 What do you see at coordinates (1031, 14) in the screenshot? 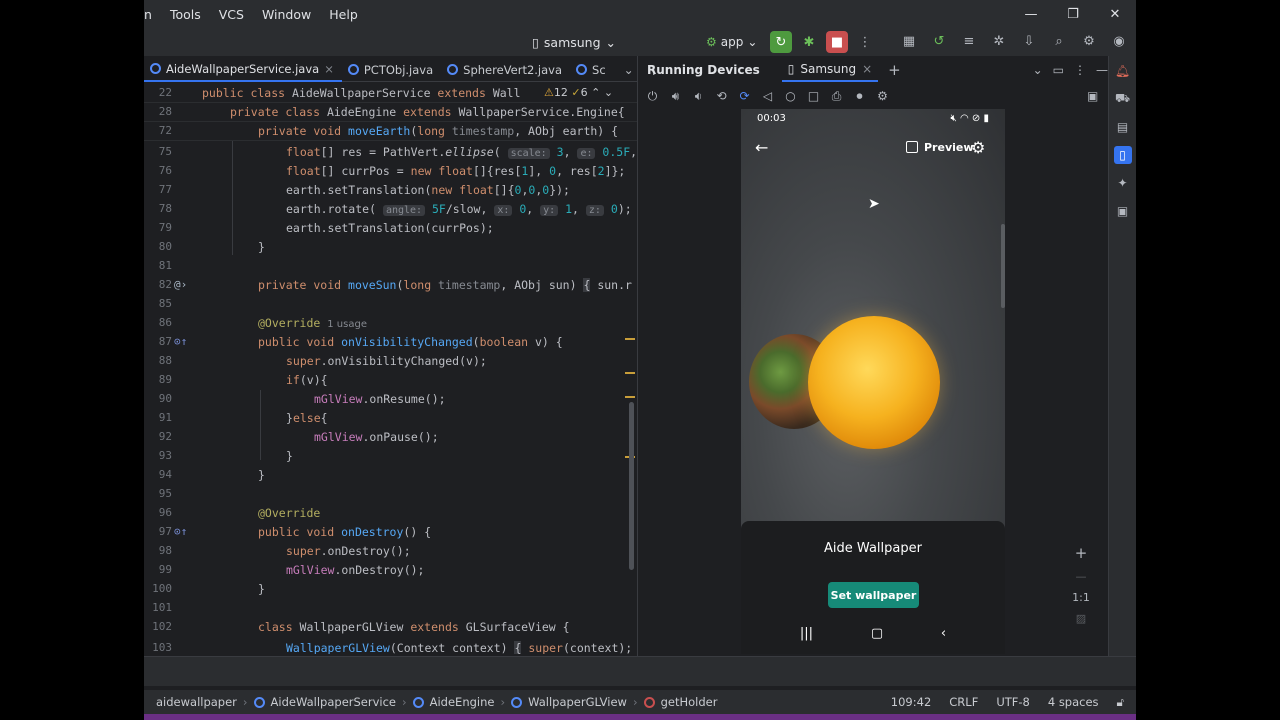
I see `minimize-button: —` at bounding box center [1031, 14].